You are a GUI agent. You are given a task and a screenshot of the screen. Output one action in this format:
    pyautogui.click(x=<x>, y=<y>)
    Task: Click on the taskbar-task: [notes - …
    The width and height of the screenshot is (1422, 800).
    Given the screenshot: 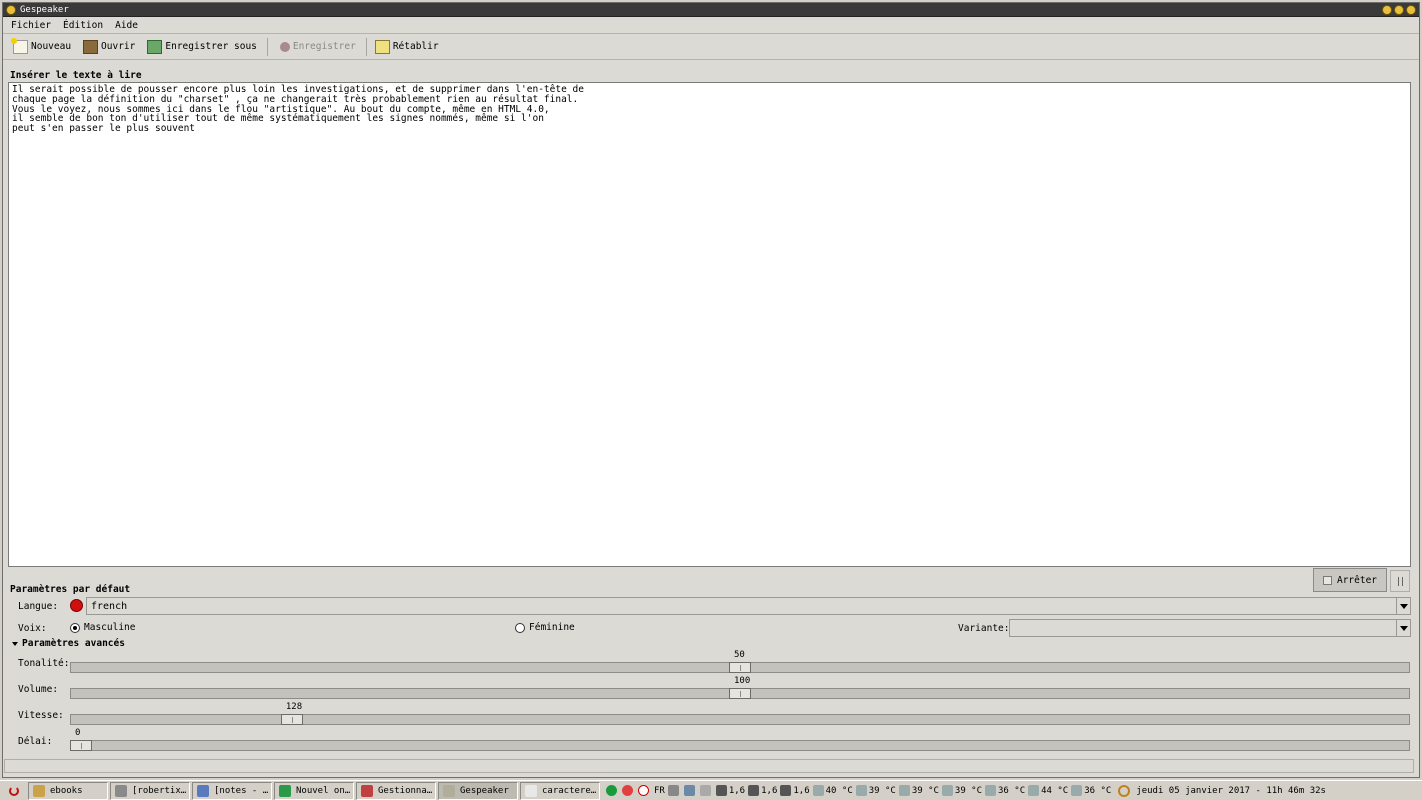 What is the action you would take?
    pyautogui.click(x=232, y=790)
    